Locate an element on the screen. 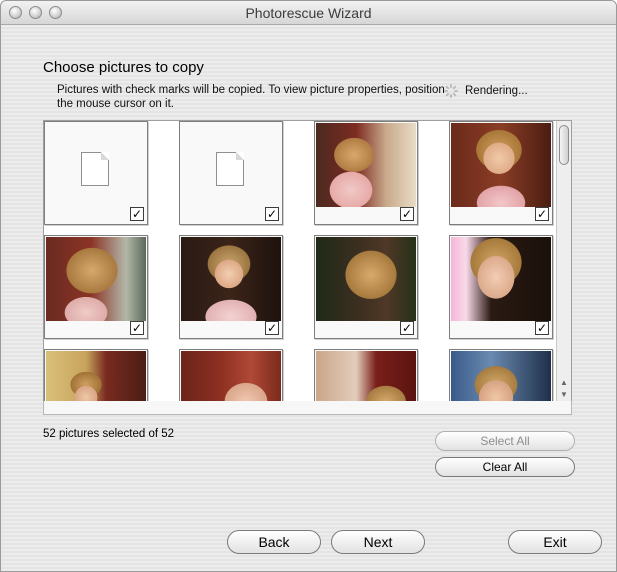 Image resolution: width=617 pixels, height=572 pixels. clear-all-button: Clear All is located at coordinates (505, 467).